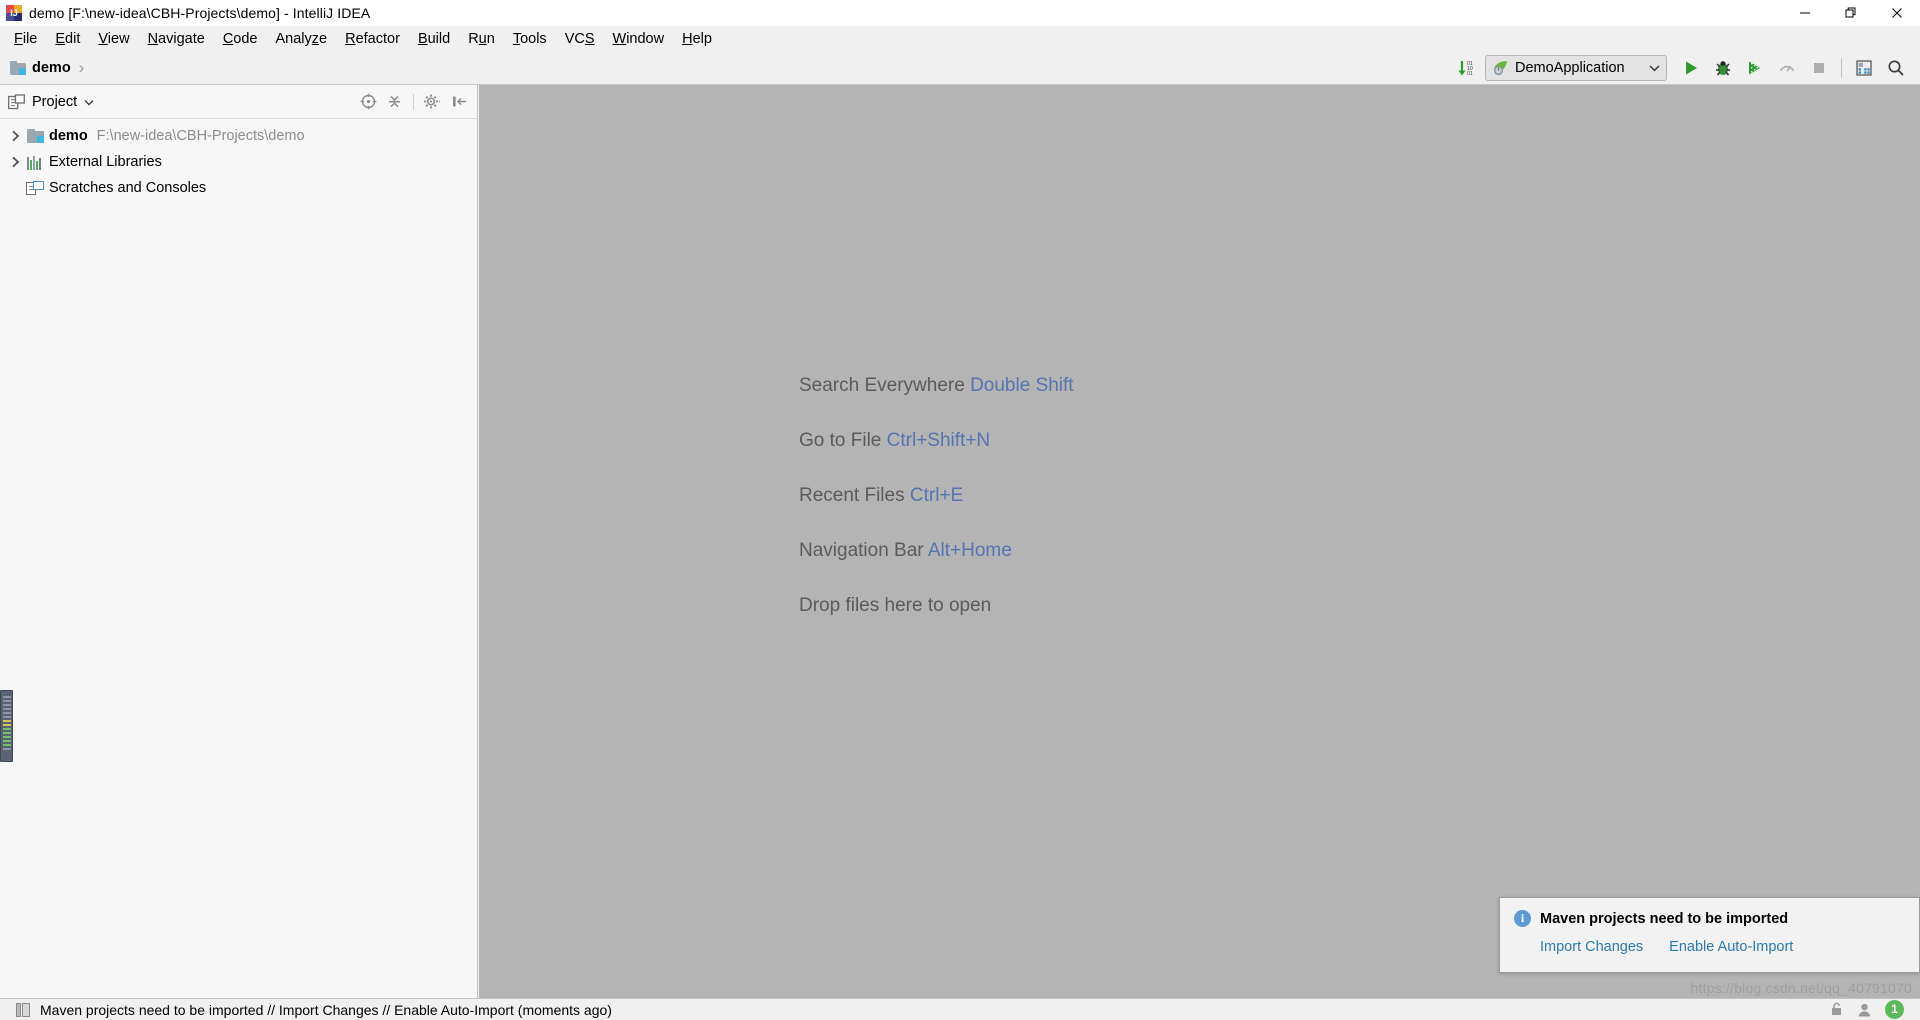 The image size is (1920, 1020). I want to click on hide-left-icon, so click(459, 102).